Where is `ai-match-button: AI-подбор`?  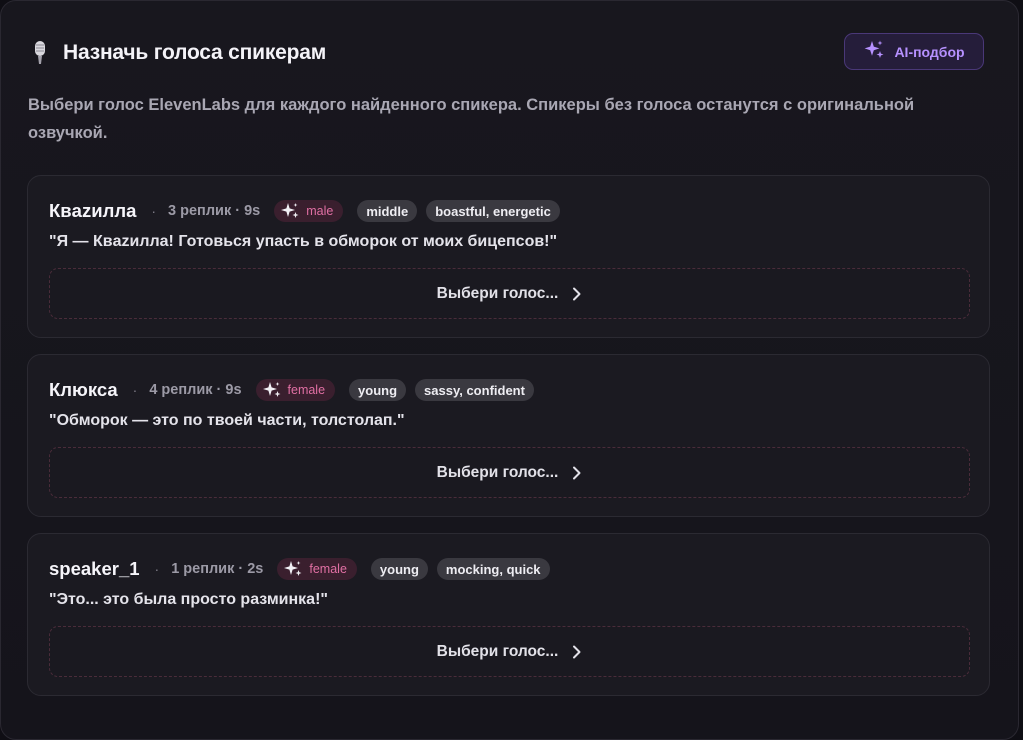
ai-match-button: AI-подбор is located at coordinates (914, 51).